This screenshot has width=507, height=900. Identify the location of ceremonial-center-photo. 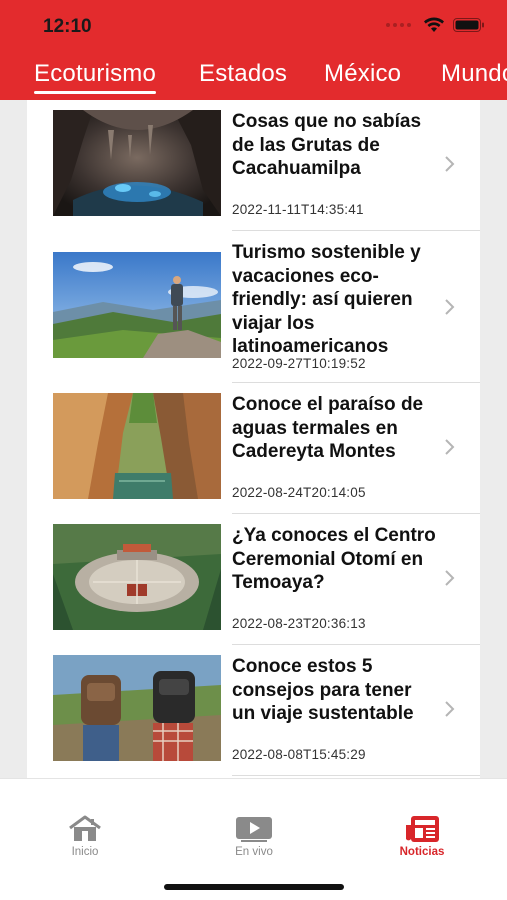
(137, 577).